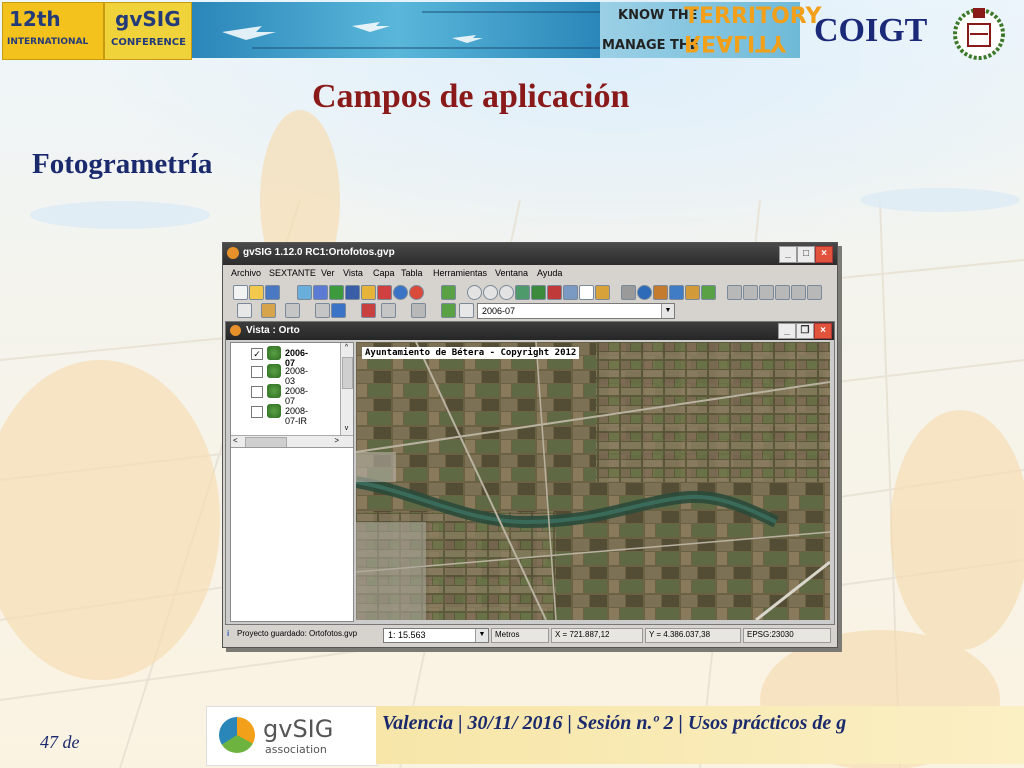 The width and height of the screenshot is (1024, 768). I want to click on conference-edition-logo: 12th INTERNATIONAL, so click(53, 31).